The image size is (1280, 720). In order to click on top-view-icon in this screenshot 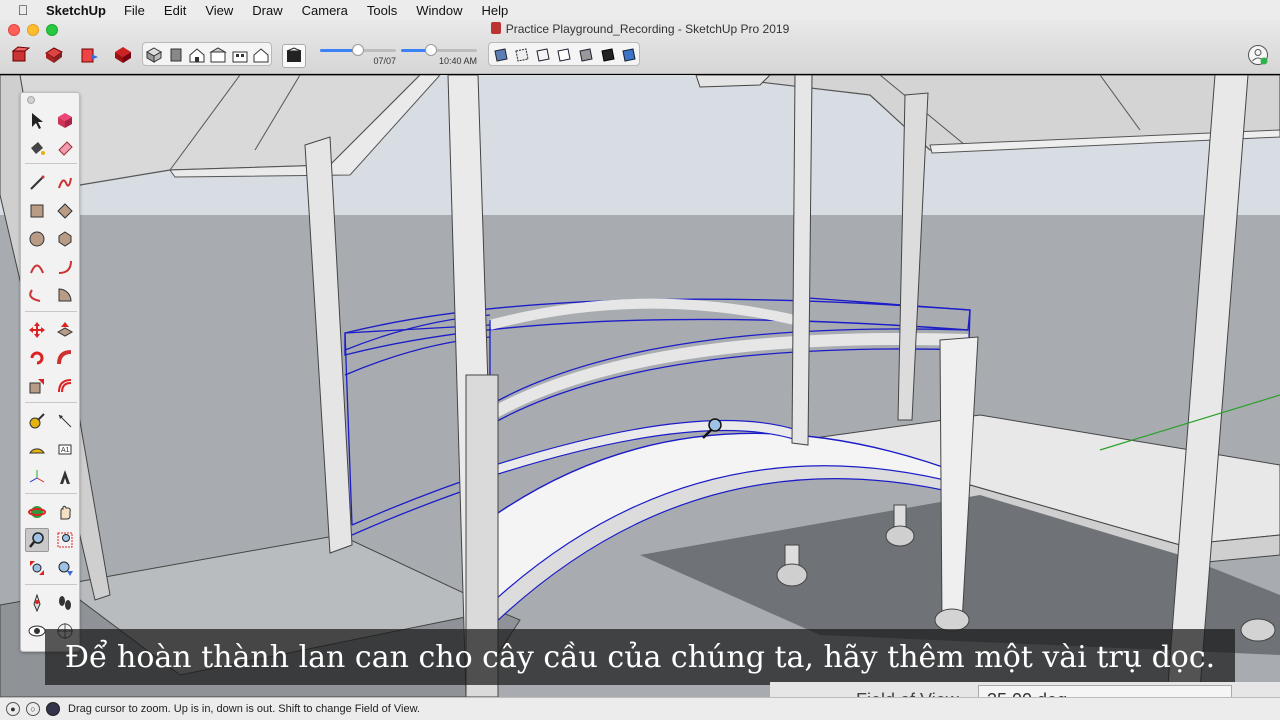, I will do `click(176, 55)`.